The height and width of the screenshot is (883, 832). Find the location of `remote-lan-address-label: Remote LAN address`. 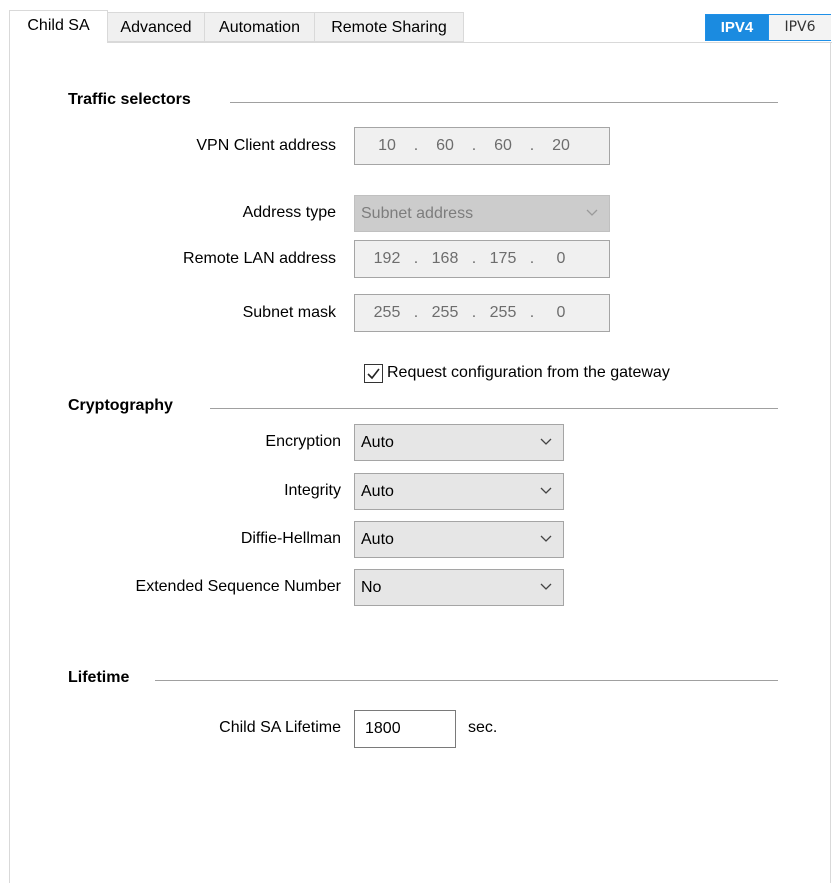

remote-lan-address-label: Remote LAN address is located at coordinates (259, 258).